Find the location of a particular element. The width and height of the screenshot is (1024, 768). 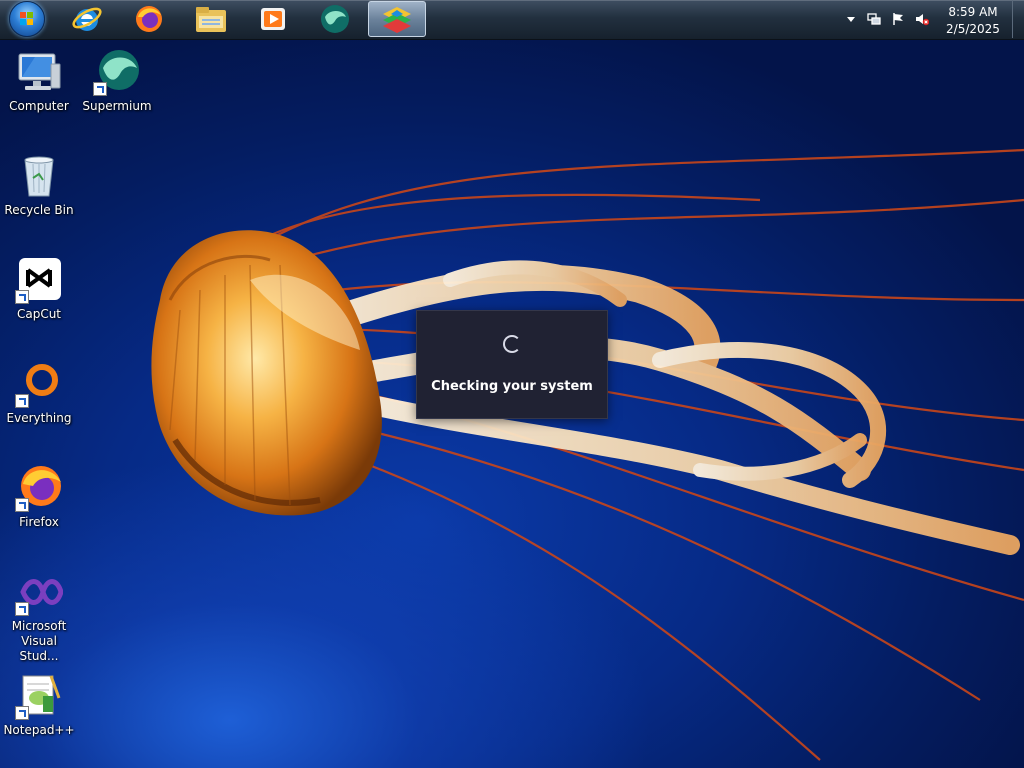

folder-icon is located at coordinates (211, 19).